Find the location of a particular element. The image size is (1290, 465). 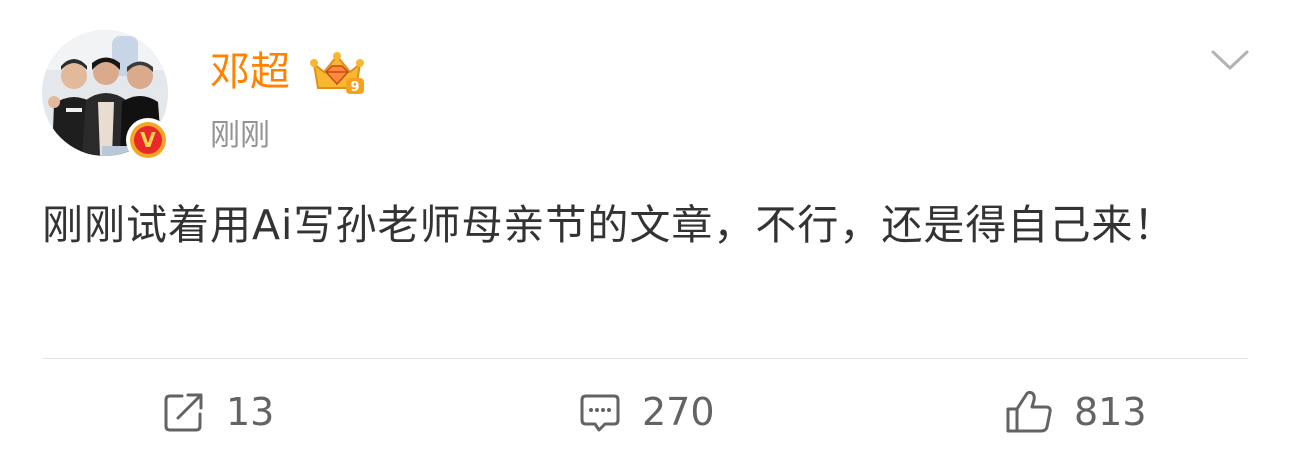

chevron-down-icon is located at coordinates (1230, 60).